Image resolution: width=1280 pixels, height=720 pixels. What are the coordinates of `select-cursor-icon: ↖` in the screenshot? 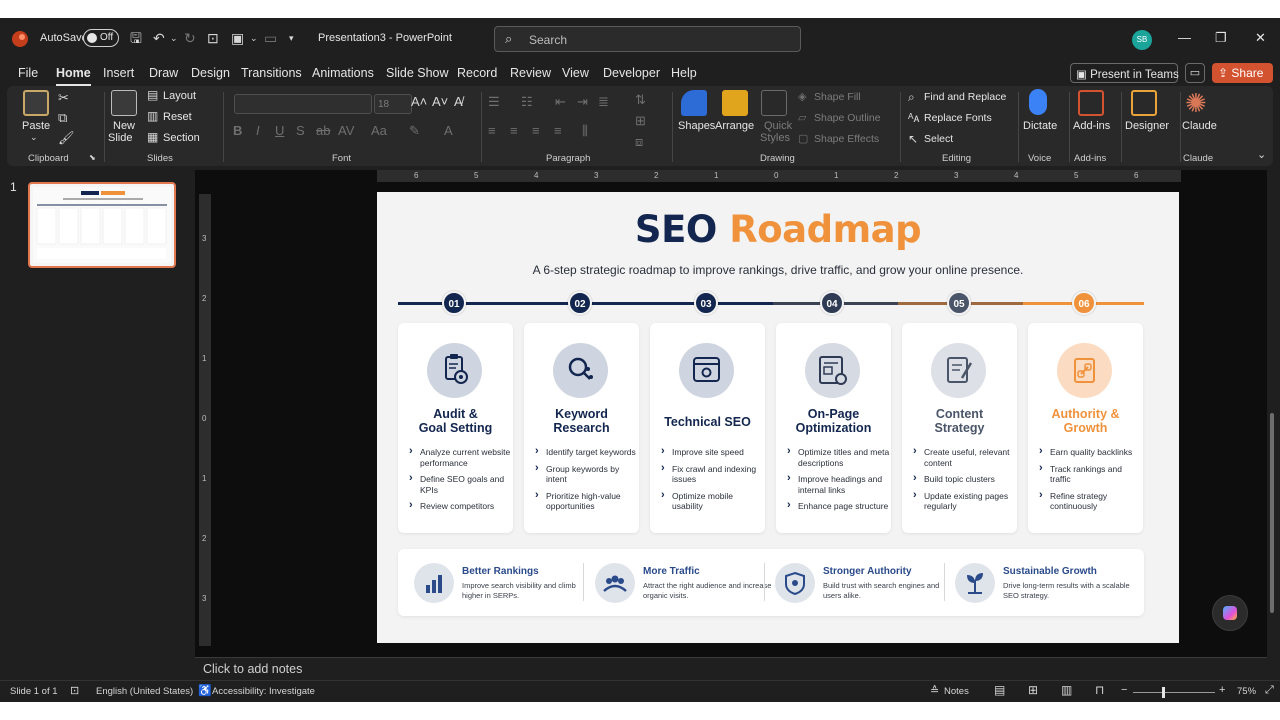 It's located at (913, 139).